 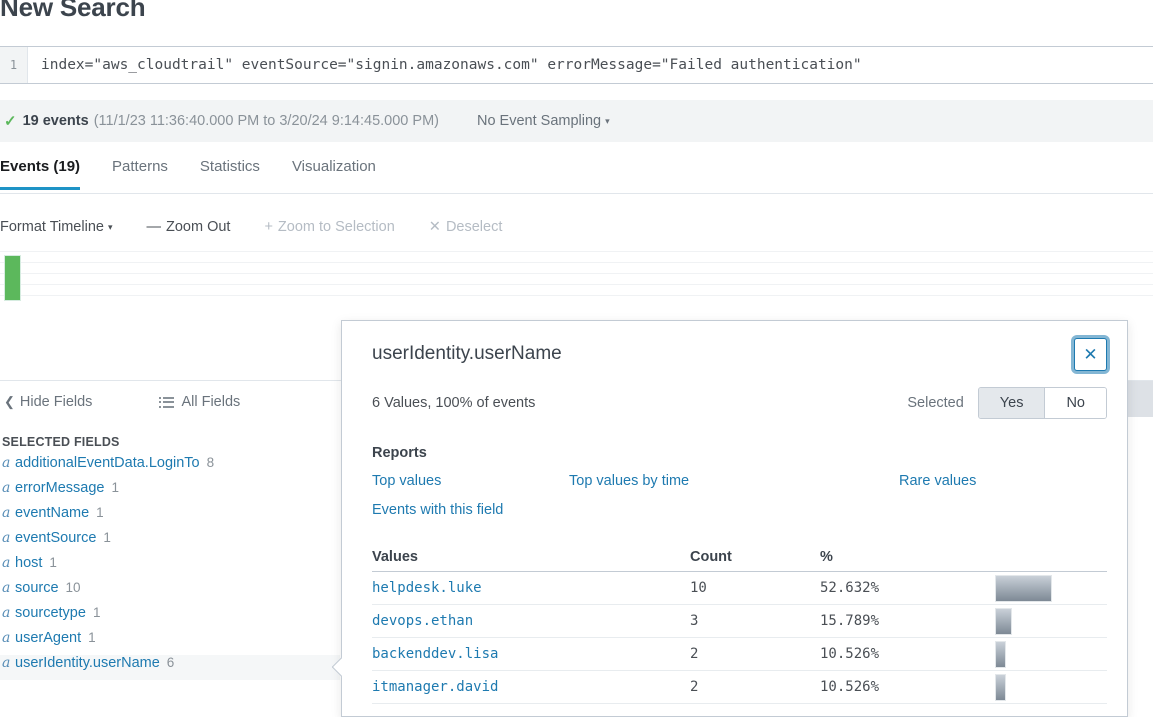 I want to click on close-x-icon: ✕, so click(x=434, y=227).